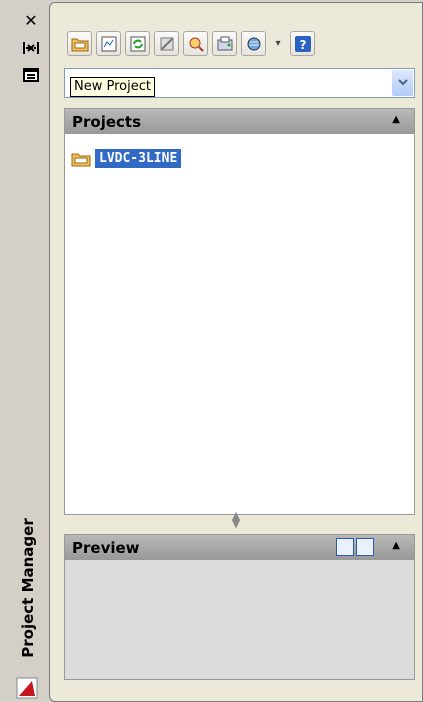  I want to click on preview-header-label: Preview, so click(106, 547).